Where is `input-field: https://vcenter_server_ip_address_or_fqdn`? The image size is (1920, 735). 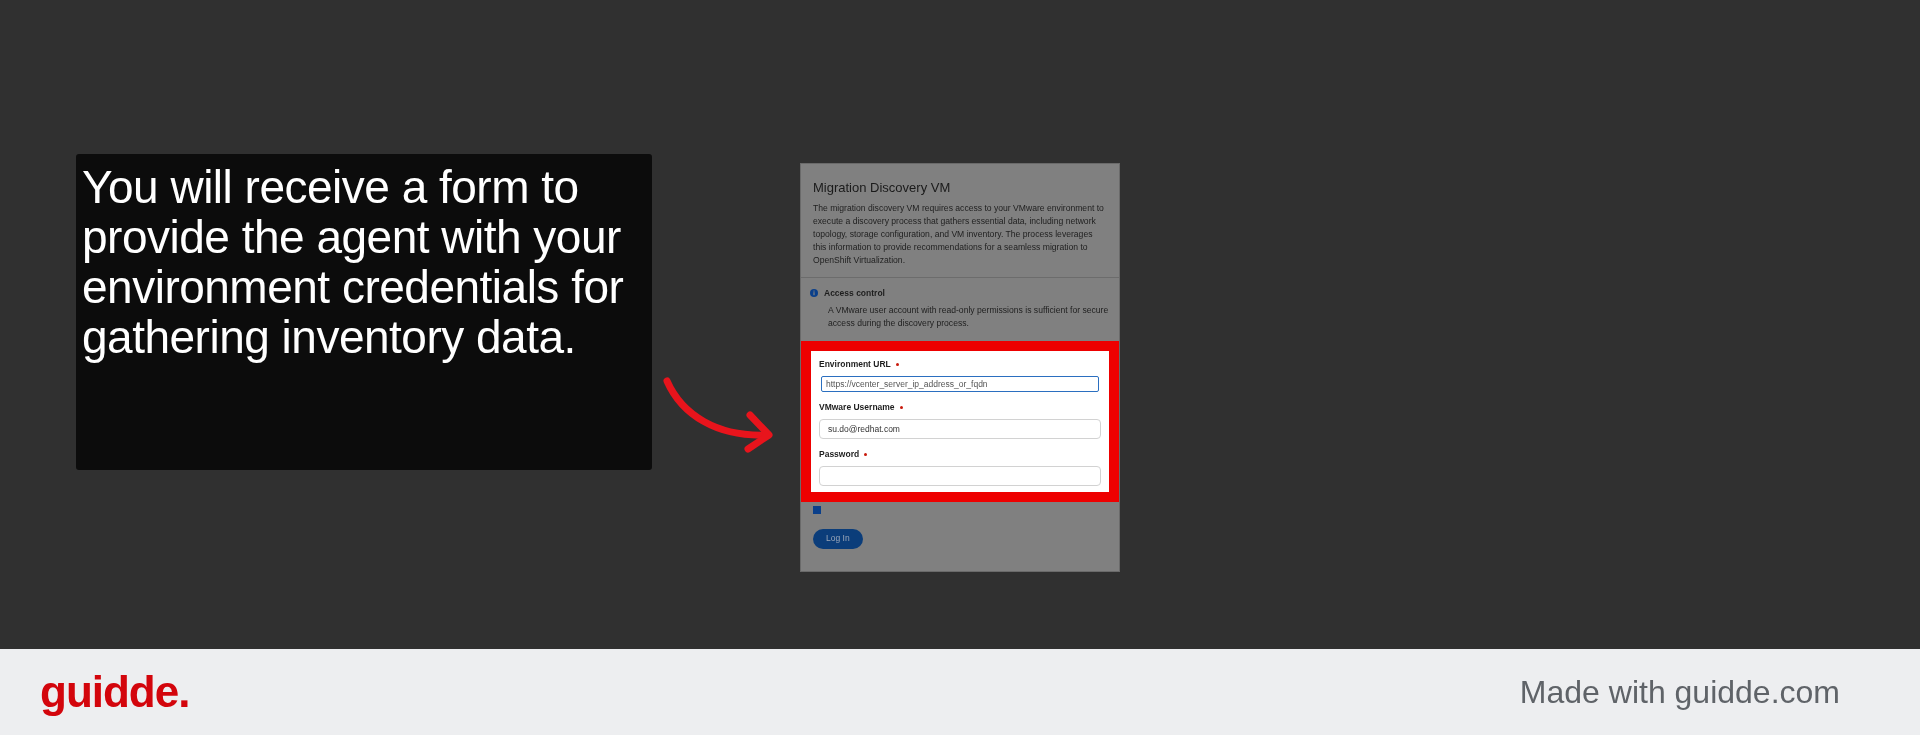 input-field: https://vcenter_server_ip_address_or_fqdn is located at coordinates (960, 384).